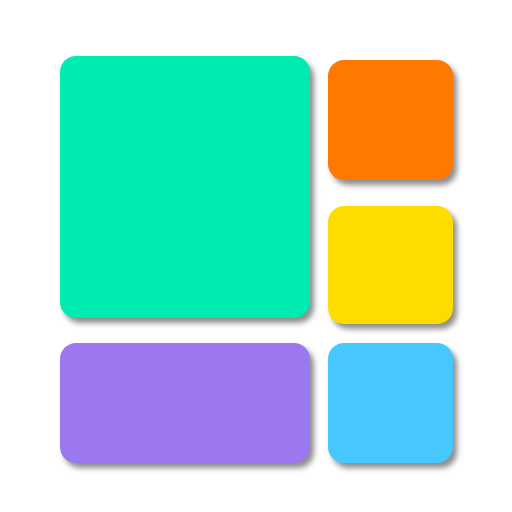  I want to click on yellow-tile, so click(390, 265).